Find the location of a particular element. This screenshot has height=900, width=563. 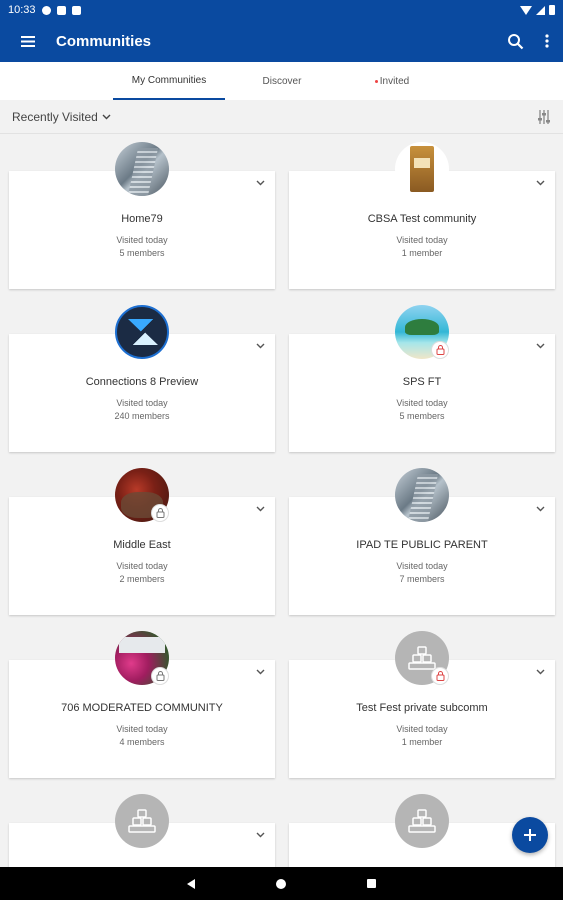

member-count: 240 members is located at coordinates (142, 416).